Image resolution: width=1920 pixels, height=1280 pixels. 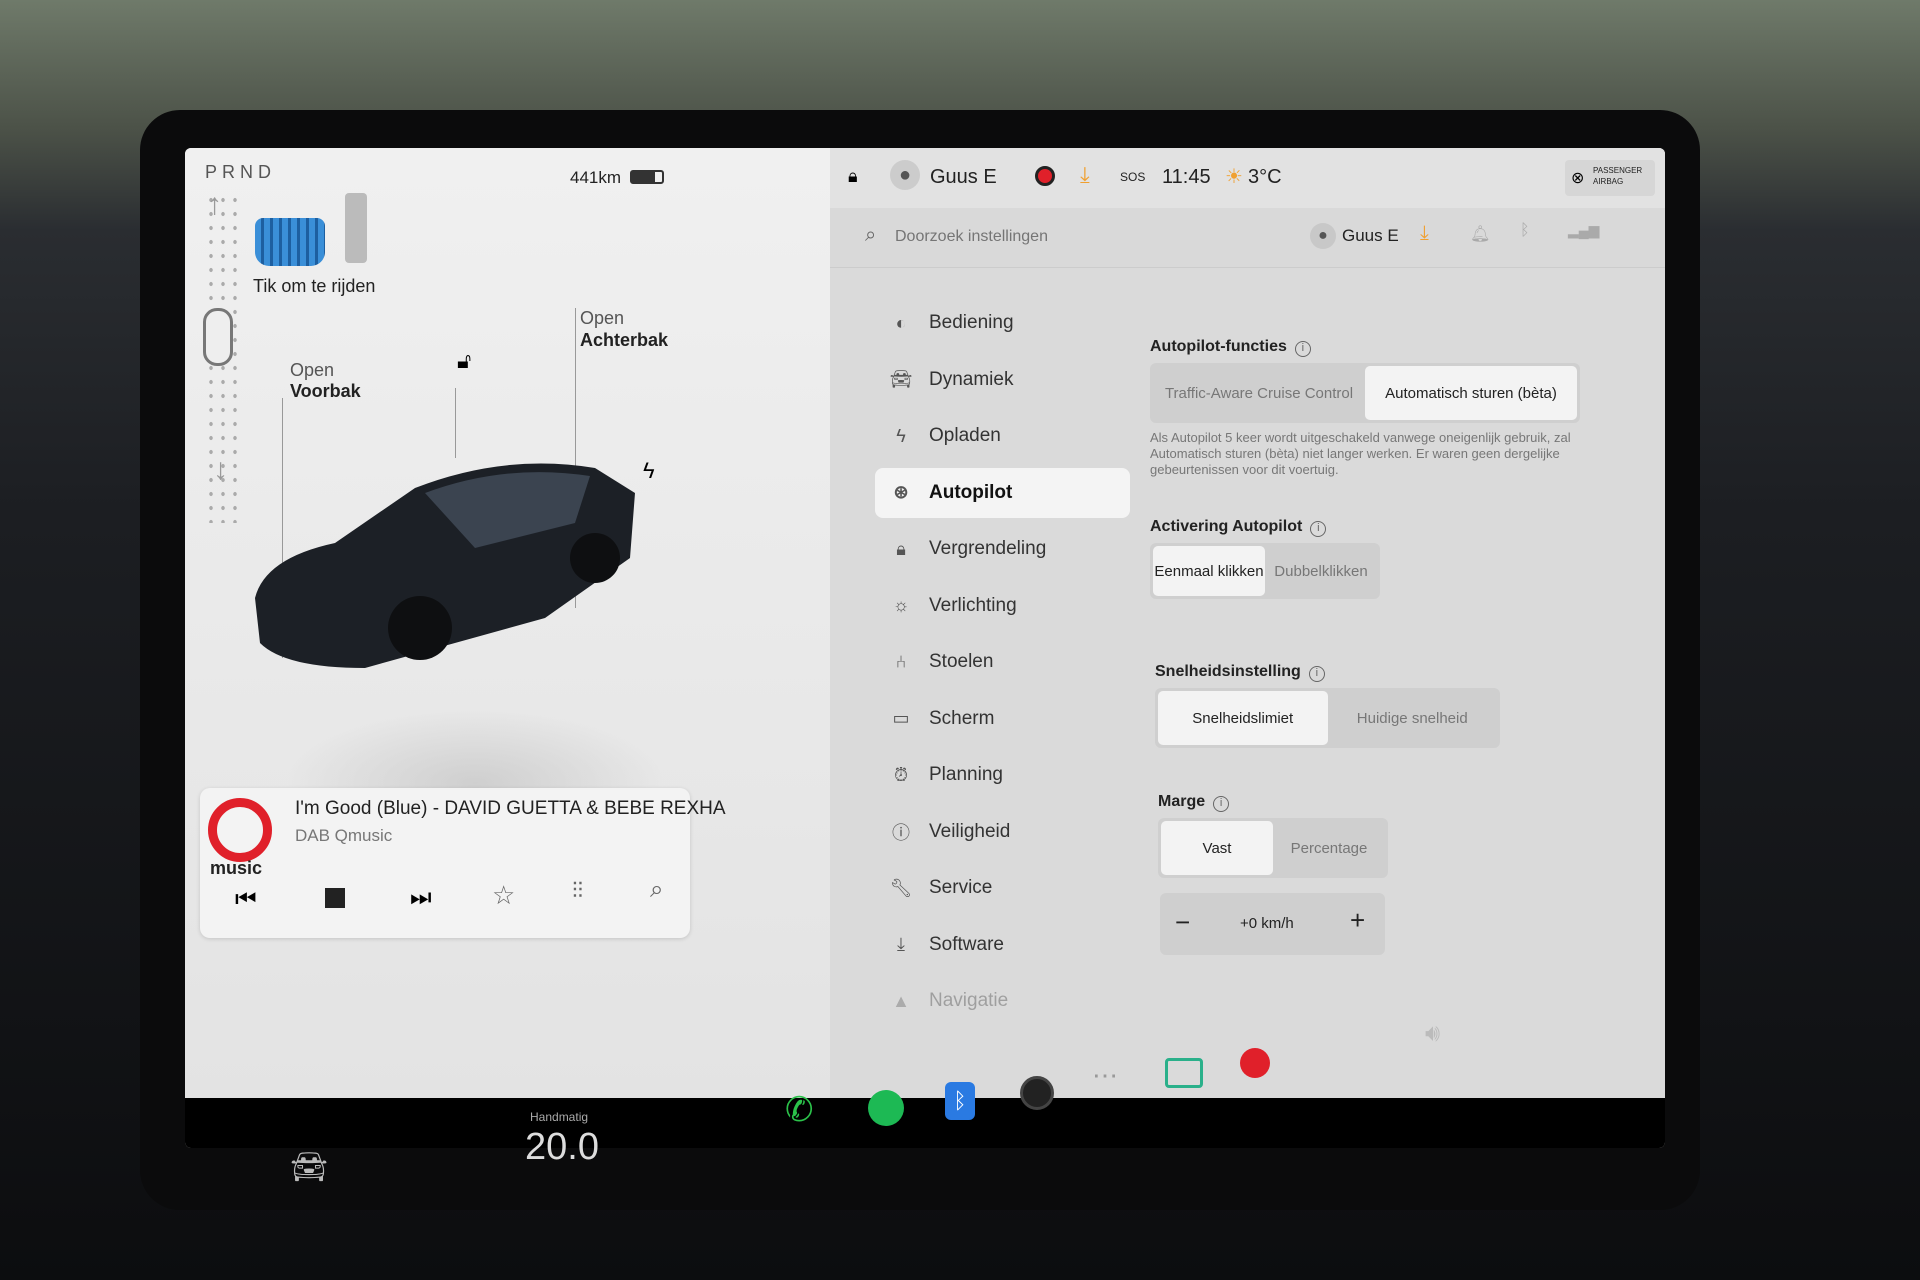 I want to click on climate-mode: Handmatig, so click(x=559, y=1117).